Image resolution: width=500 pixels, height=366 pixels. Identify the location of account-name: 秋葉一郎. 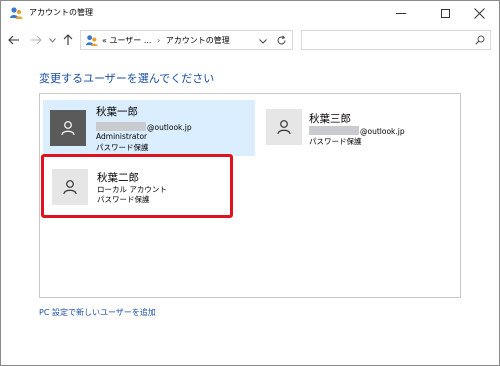
(117, 112).